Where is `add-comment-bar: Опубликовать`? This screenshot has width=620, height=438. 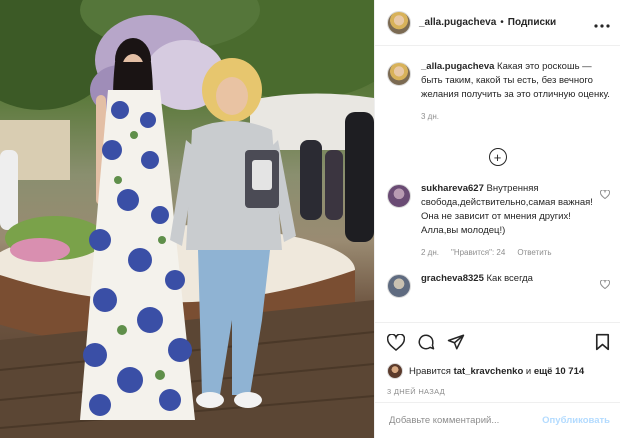 add-comment-bar: Опубликовать is located at coordinates (497, 420).